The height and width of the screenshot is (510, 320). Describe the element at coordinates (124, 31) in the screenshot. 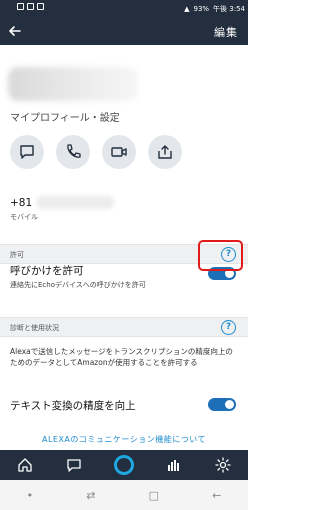

I see `app-bar: 編集` at that location.